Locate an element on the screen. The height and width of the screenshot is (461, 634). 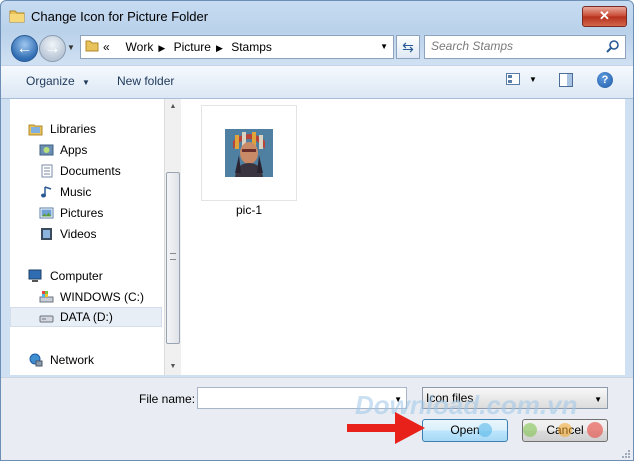
address-bar: « Work ▶ Picture ▶ Stamps ▼ is located at coordinates (237, 47).